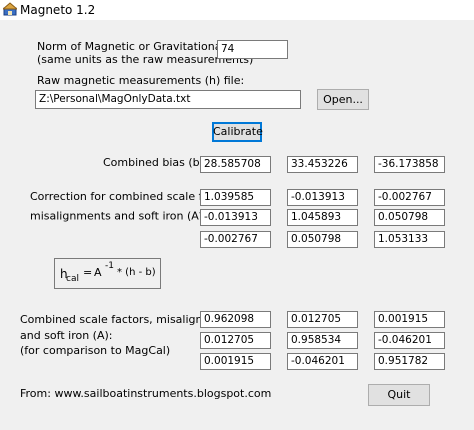  I want to click on correction-cell-2-1: -0.013913, so click(235, 217).